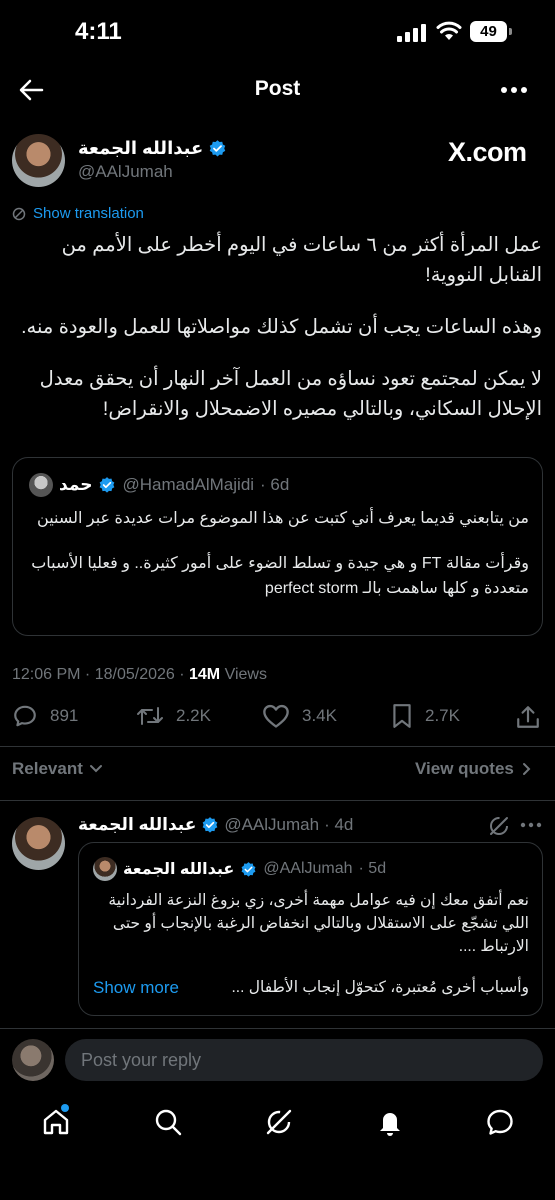 The image size is (555, 1200). Describe the element at coordinates (25, 716) in the screenshot. I see `reply-icon` at that location.